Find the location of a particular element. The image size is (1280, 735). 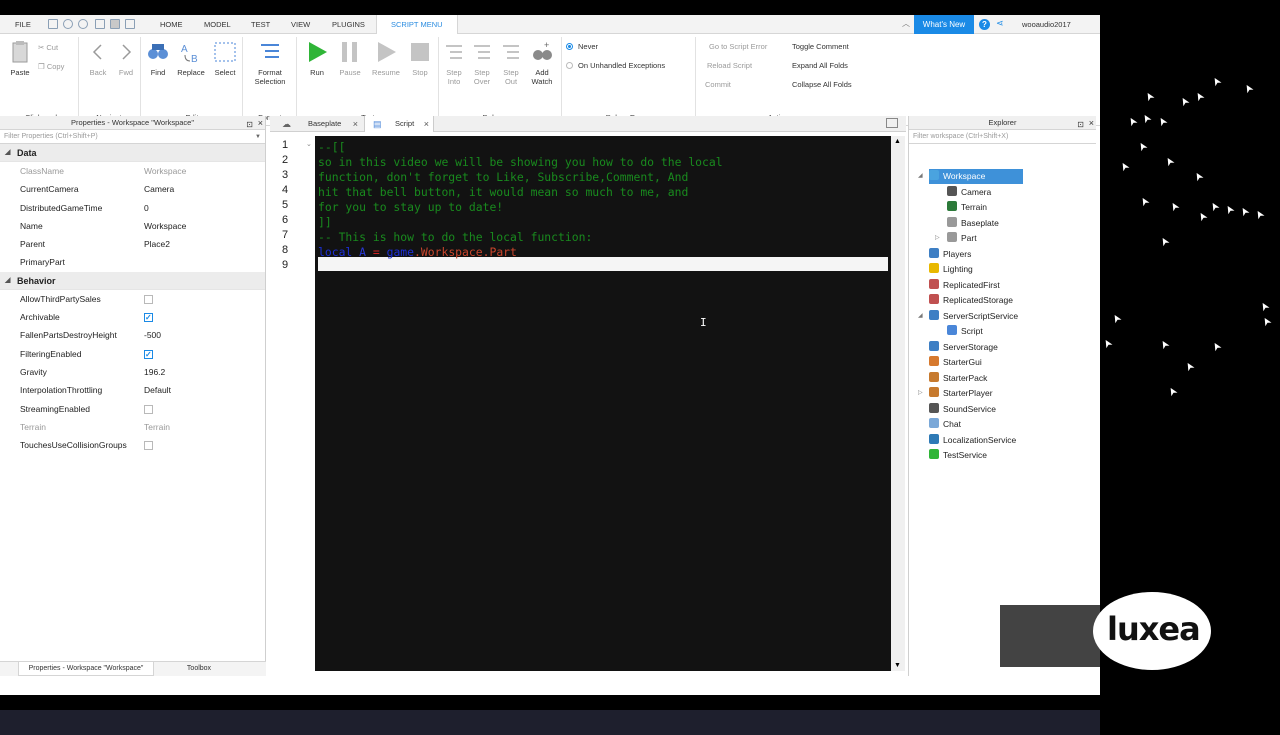

property-row: ClassName Workspace is located at coordinates (132, 171).